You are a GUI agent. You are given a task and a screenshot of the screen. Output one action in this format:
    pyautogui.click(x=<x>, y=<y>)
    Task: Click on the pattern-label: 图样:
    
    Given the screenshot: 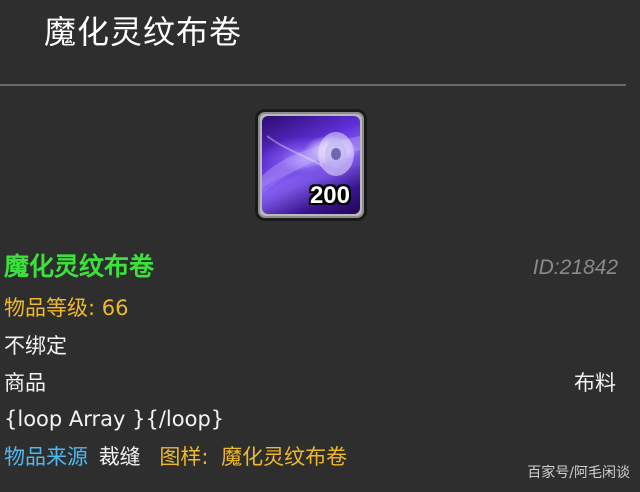 What is the action you would take?
    pyautogui.click(x=184, y=457)
    